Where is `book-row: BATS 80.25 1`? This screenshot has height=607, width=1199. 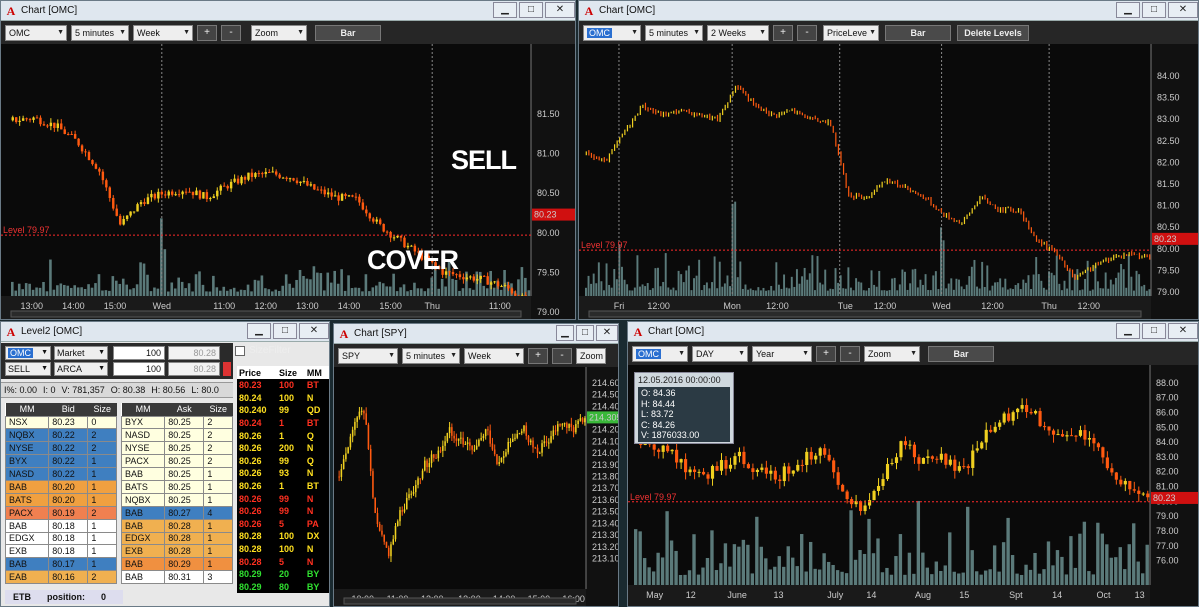
book-row: BATS 80.25 1 is located at coordinates (176, 486).